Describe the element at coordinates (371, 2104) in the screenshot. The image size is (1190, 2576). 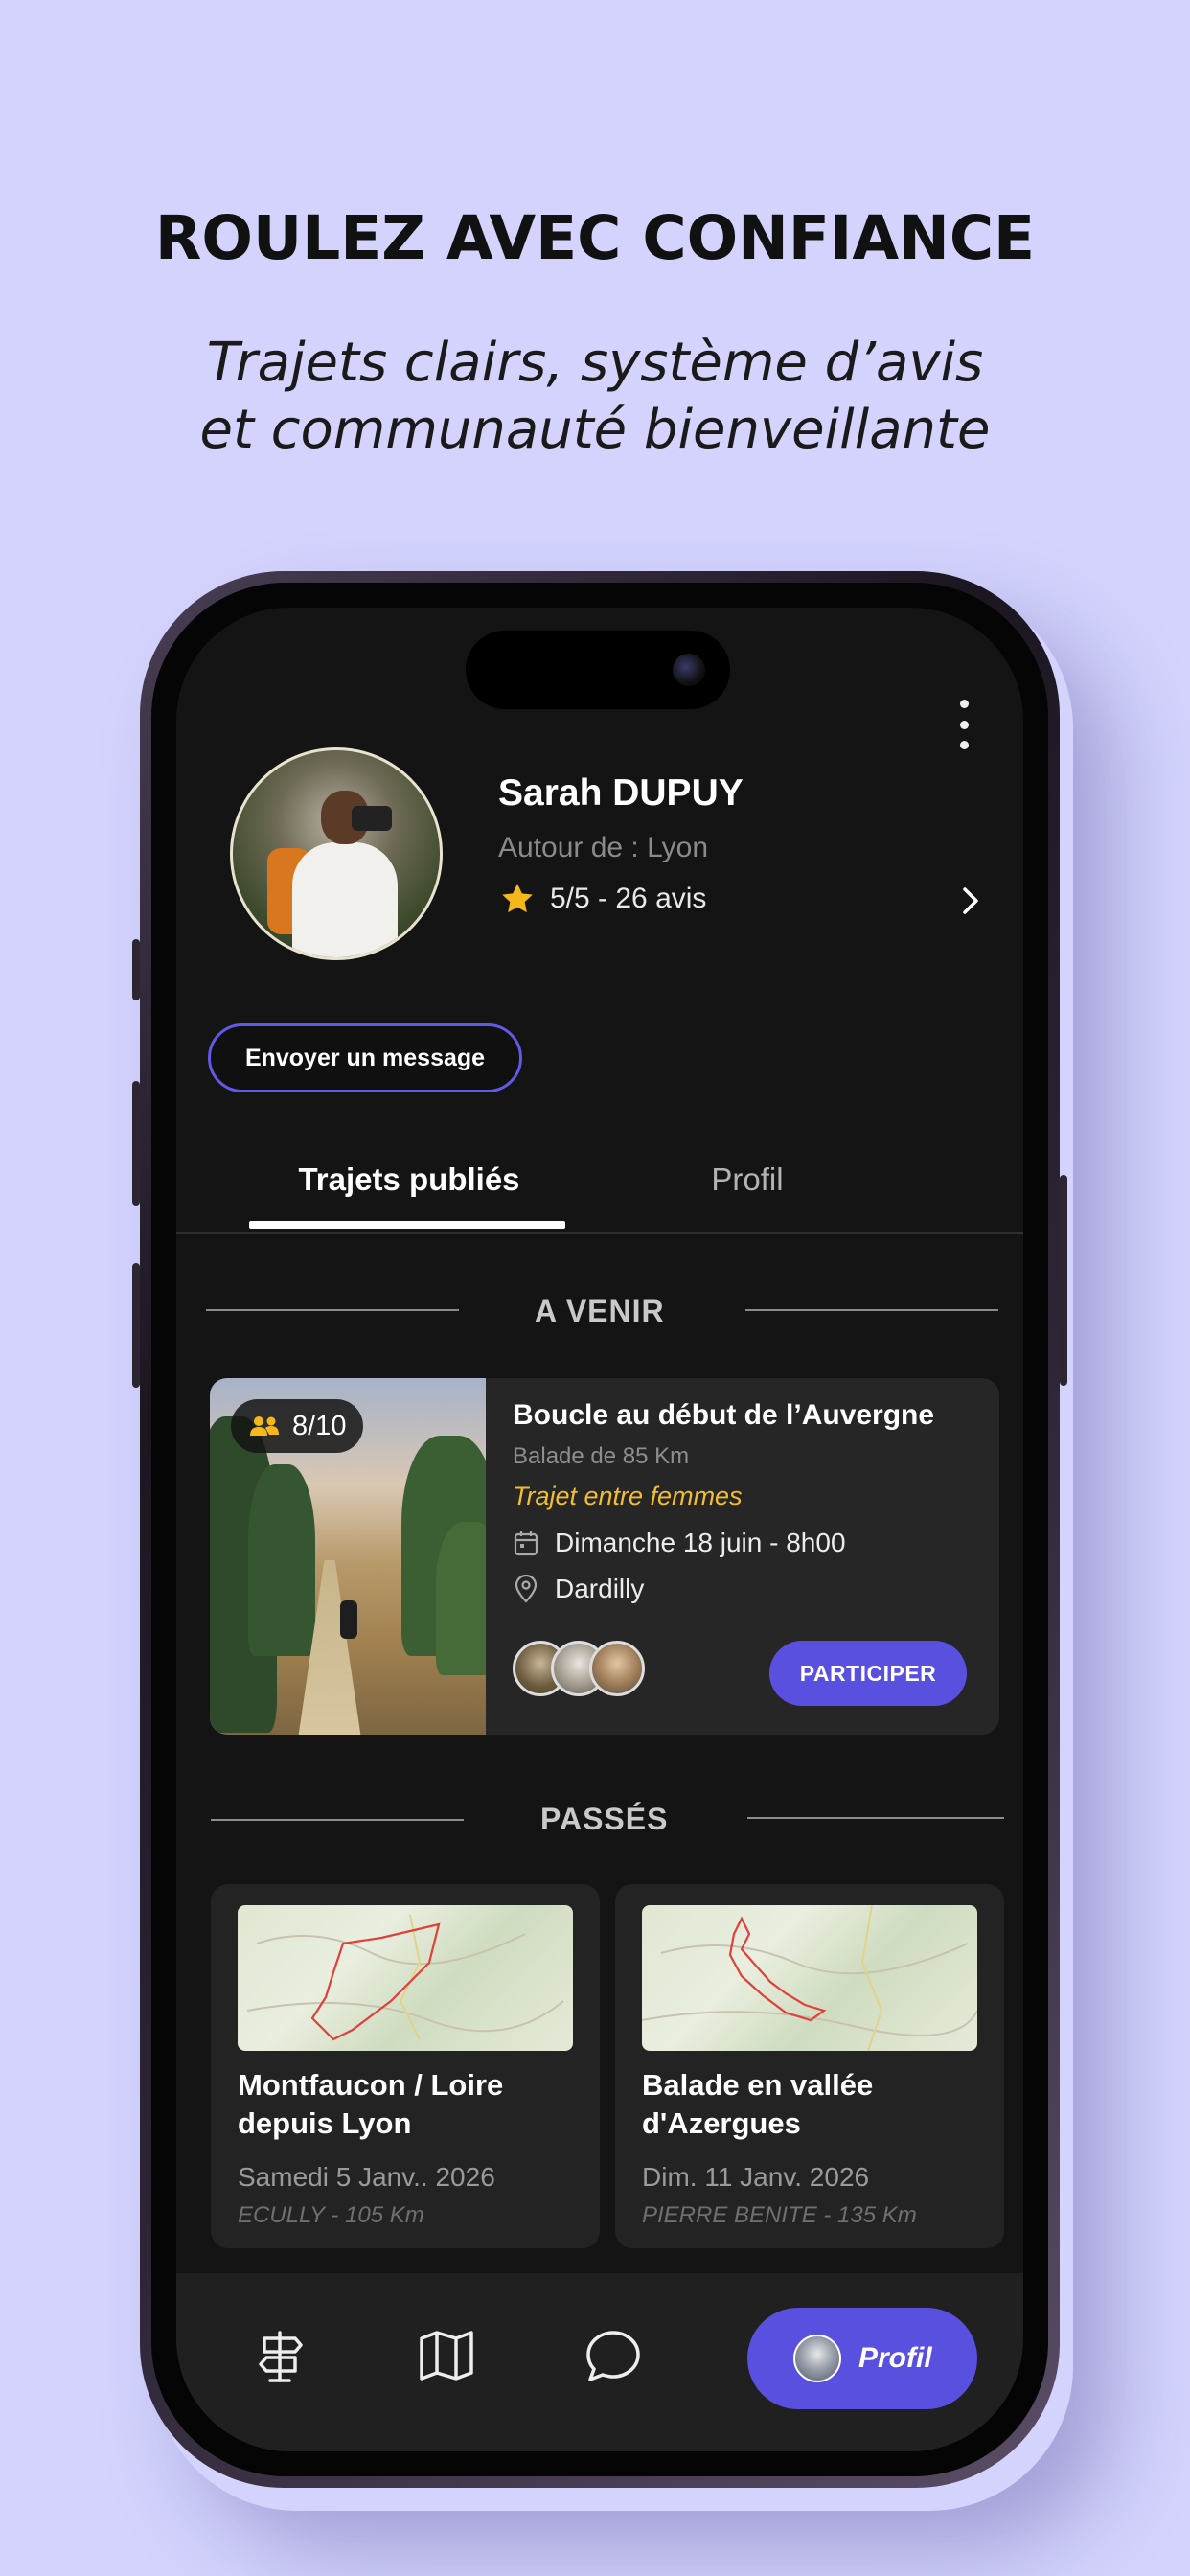
I see `past-trip-title: Montfaucon / Loire depuis Lyon` at that location.